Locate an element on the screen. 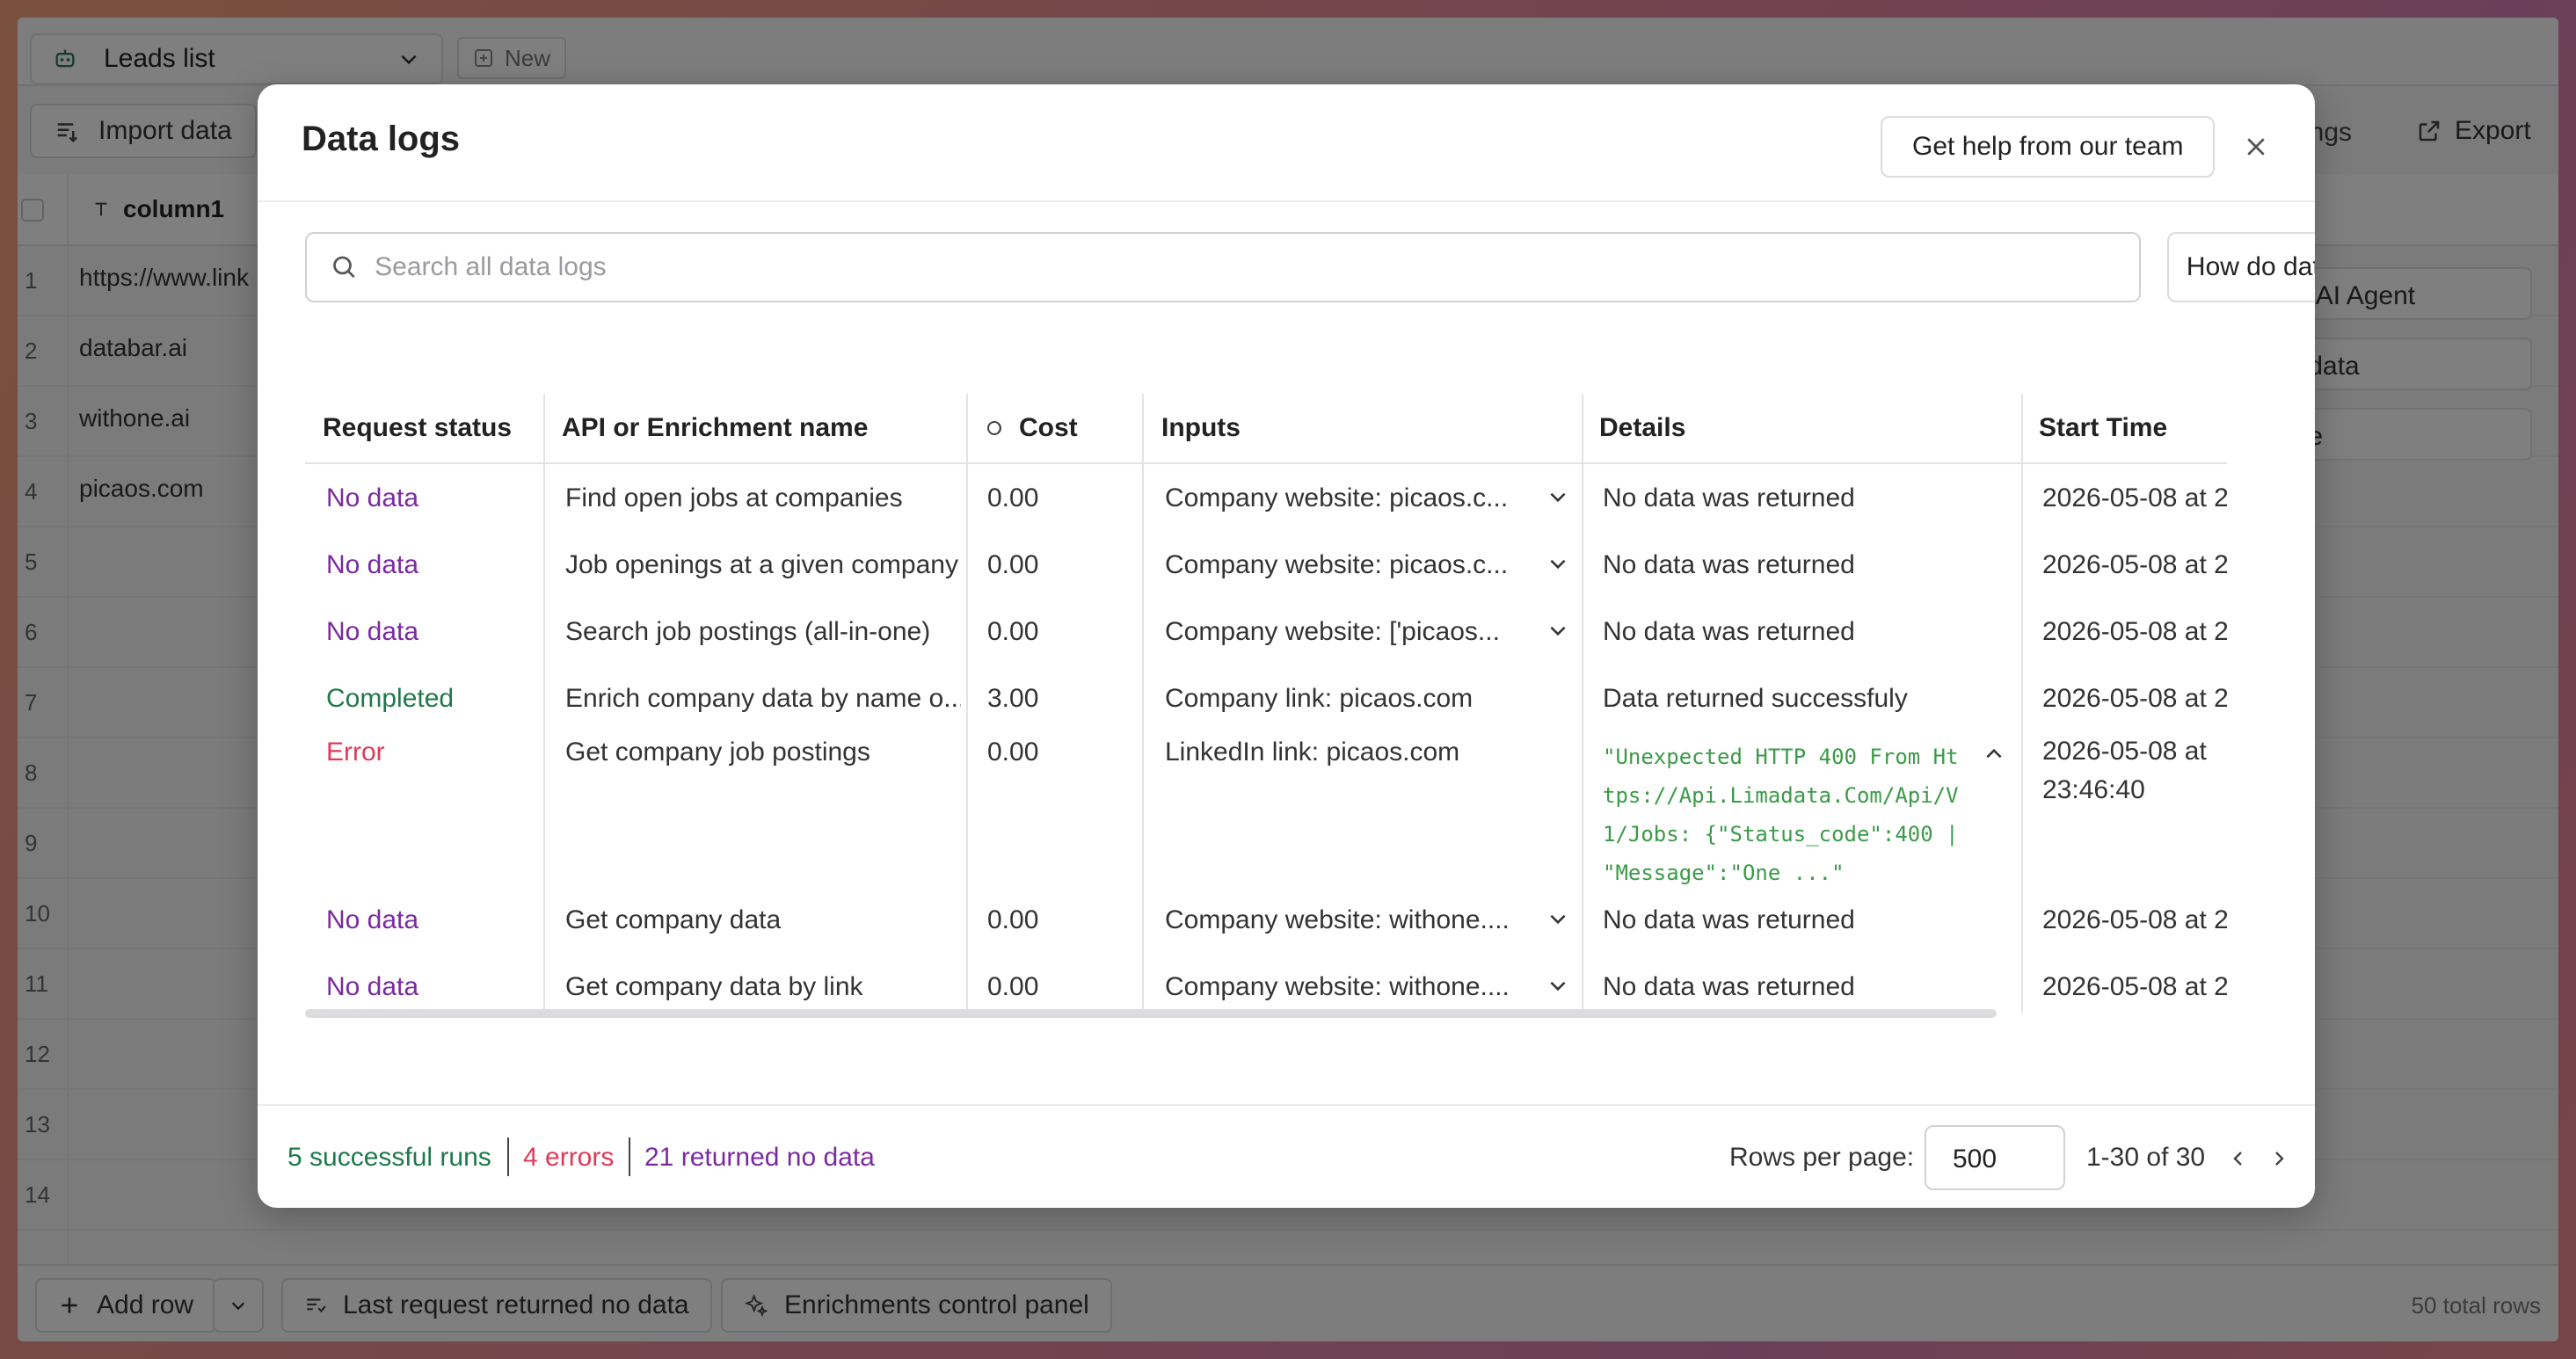  successful-runs-count: 5 successful runs is located at coordinates (389, 1158).